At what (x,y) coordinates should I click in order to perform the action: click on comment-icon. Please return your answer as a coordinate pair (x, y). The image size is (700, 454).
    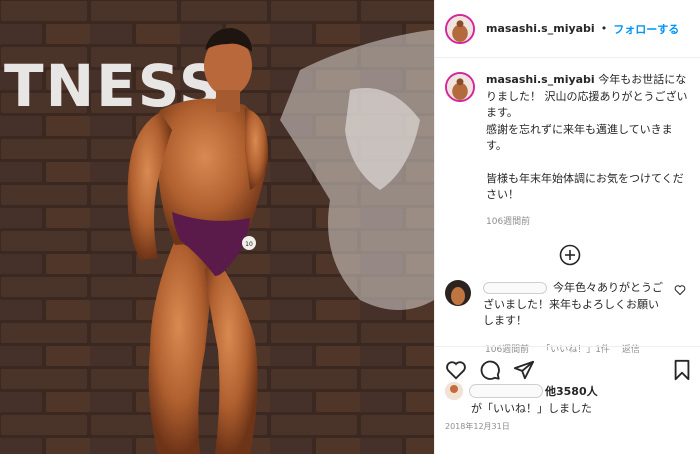
    Looking at the image, I should click on (490, 370).